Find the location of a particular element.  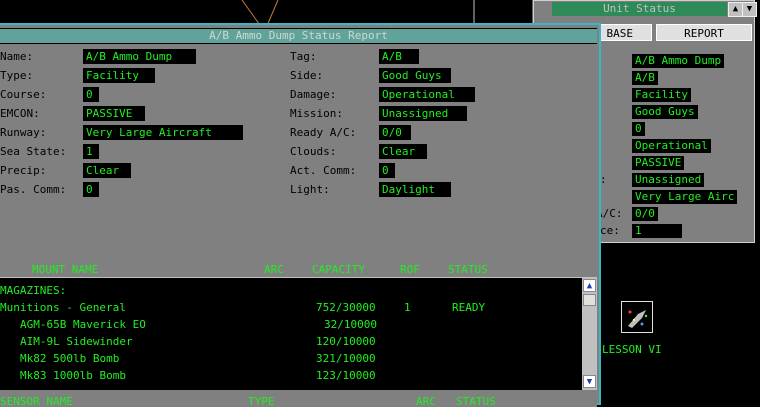

col-sensor-type: TYPE is located at coordinates (261, 401).